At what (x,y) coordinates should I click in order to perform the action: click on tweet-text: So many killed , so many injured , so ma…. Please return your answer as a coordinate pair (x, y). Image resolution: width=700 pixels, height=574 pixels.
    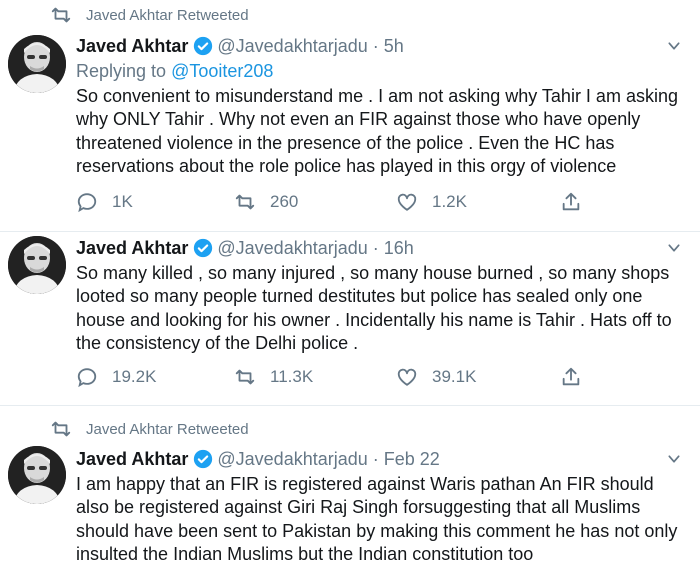
    Looking at the image, I should click on (374, 308).